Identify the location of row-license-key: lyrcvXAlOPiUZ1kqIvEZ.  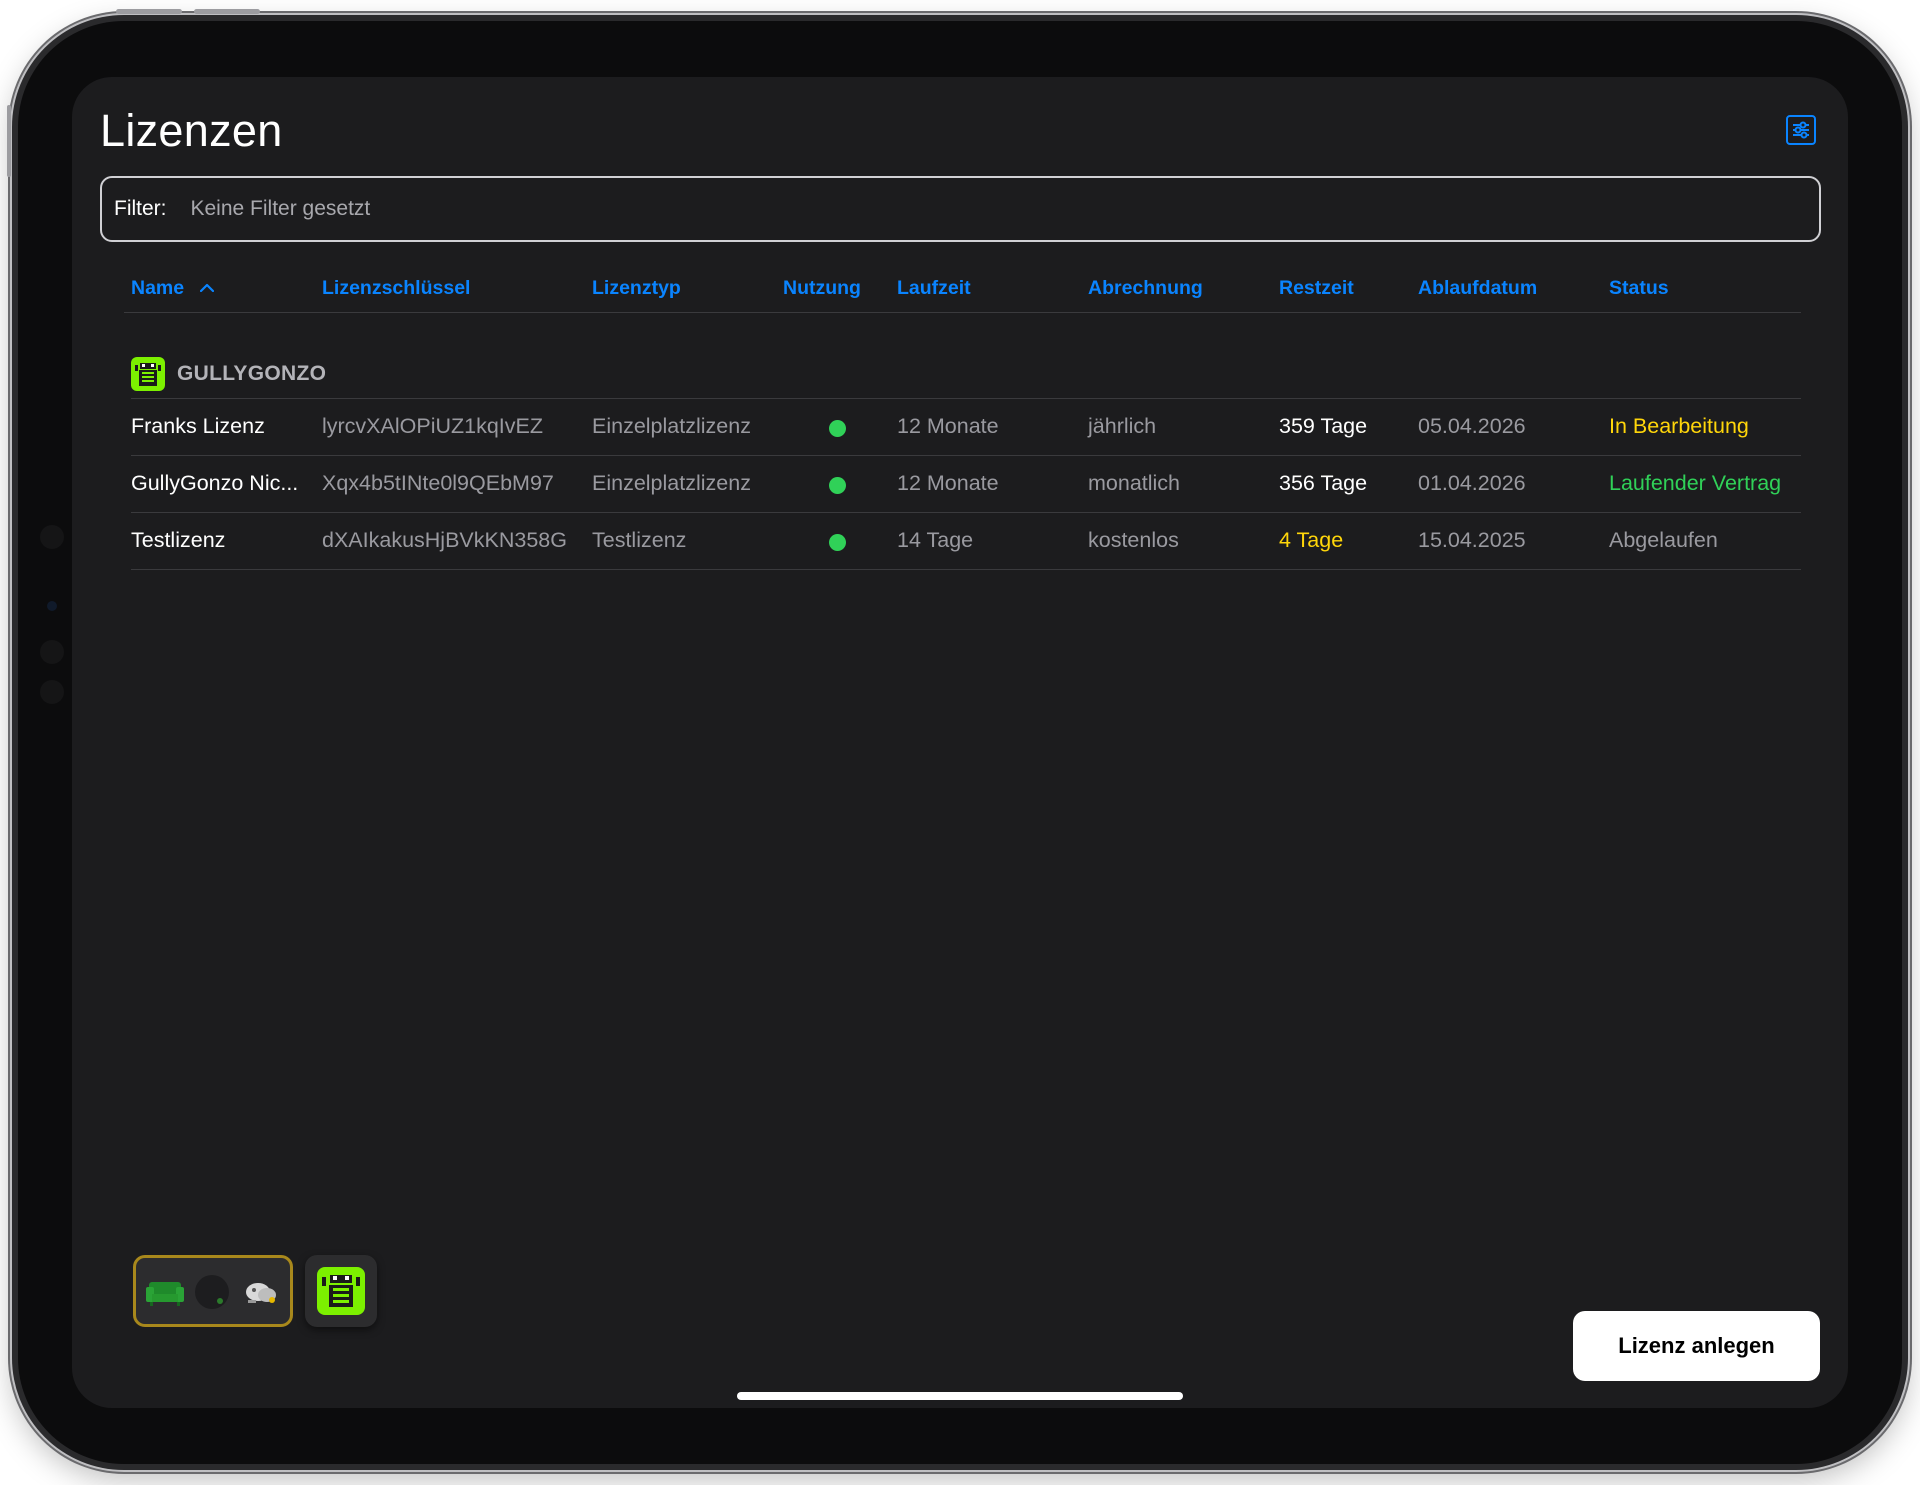
(433, 426).